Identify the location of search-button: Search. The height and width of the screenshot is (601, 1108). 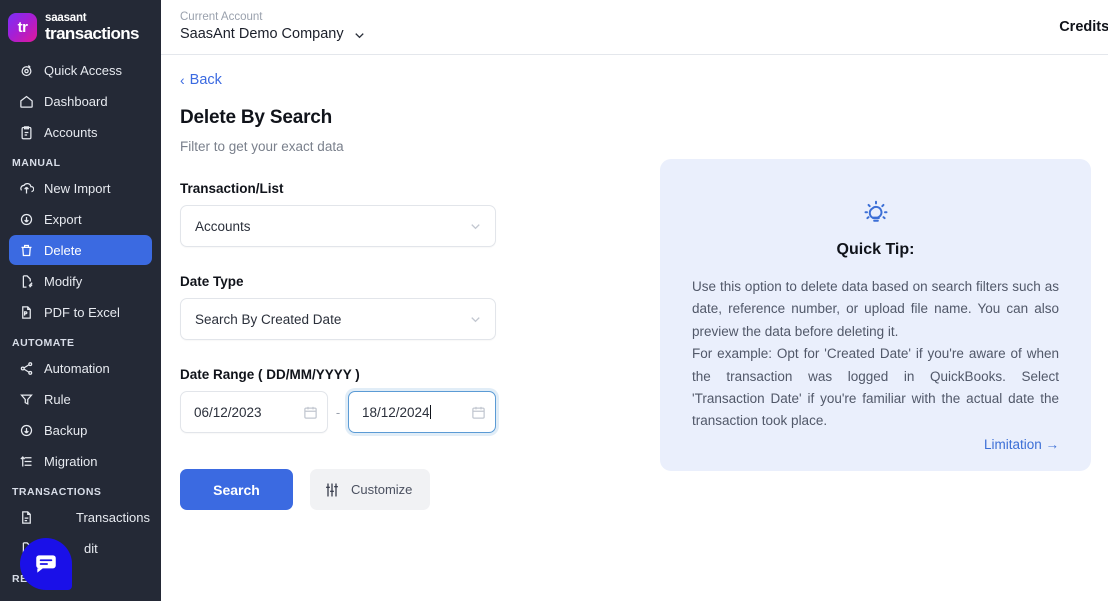
(236, 489).